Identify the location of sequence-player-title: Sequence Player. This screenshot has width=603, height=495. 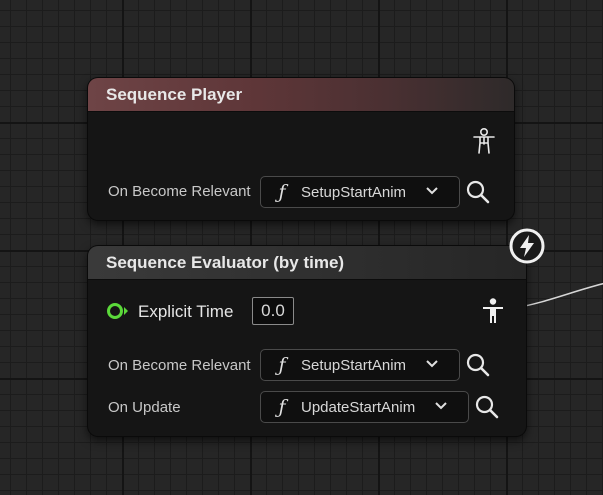
(301, 95).